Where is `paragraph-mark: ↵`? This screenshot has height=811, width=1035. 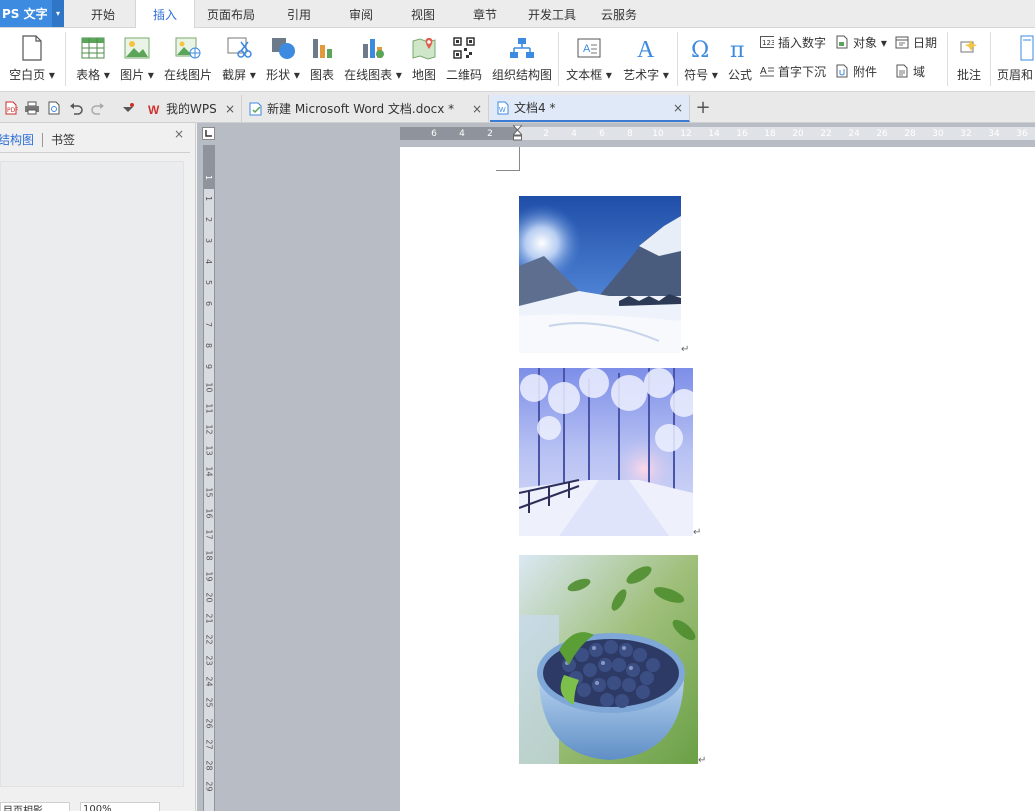
paragraph-mark: ↵ is located at coordinates (697, 532).